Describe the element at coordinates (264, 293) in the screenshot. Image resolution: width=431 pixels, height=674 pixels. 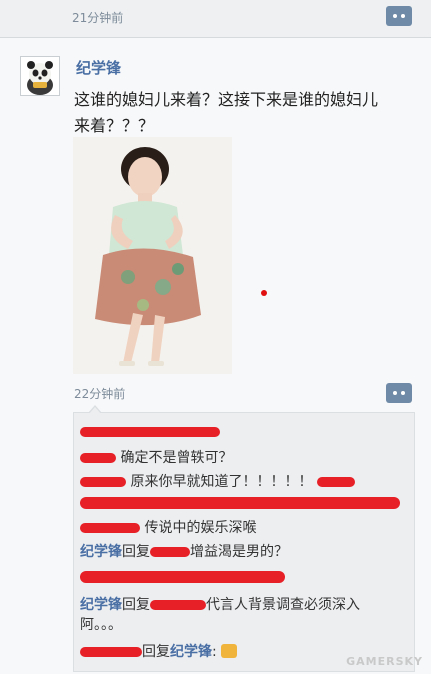
I see `red-dot-mark` at that location.